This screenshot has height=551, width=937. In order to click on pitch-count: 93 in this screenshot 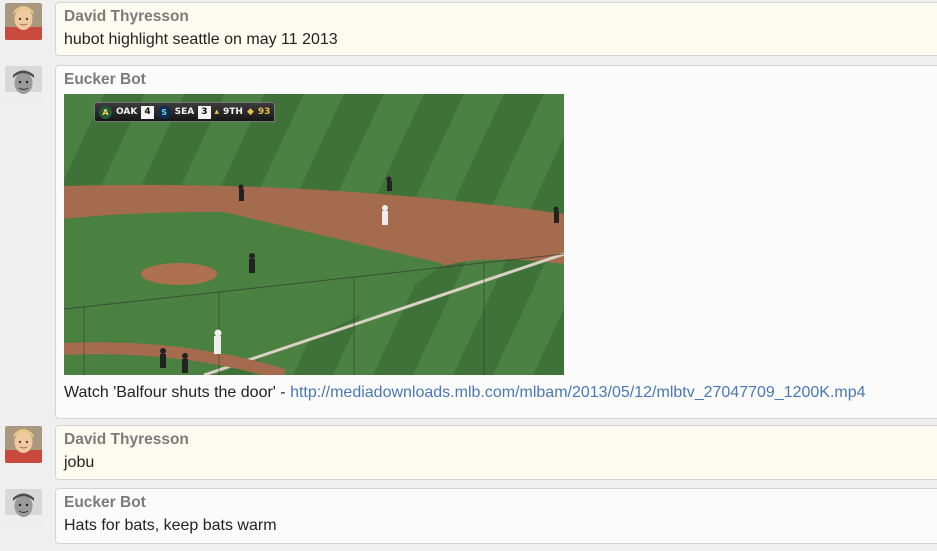, I will do `click(264, 112)`.